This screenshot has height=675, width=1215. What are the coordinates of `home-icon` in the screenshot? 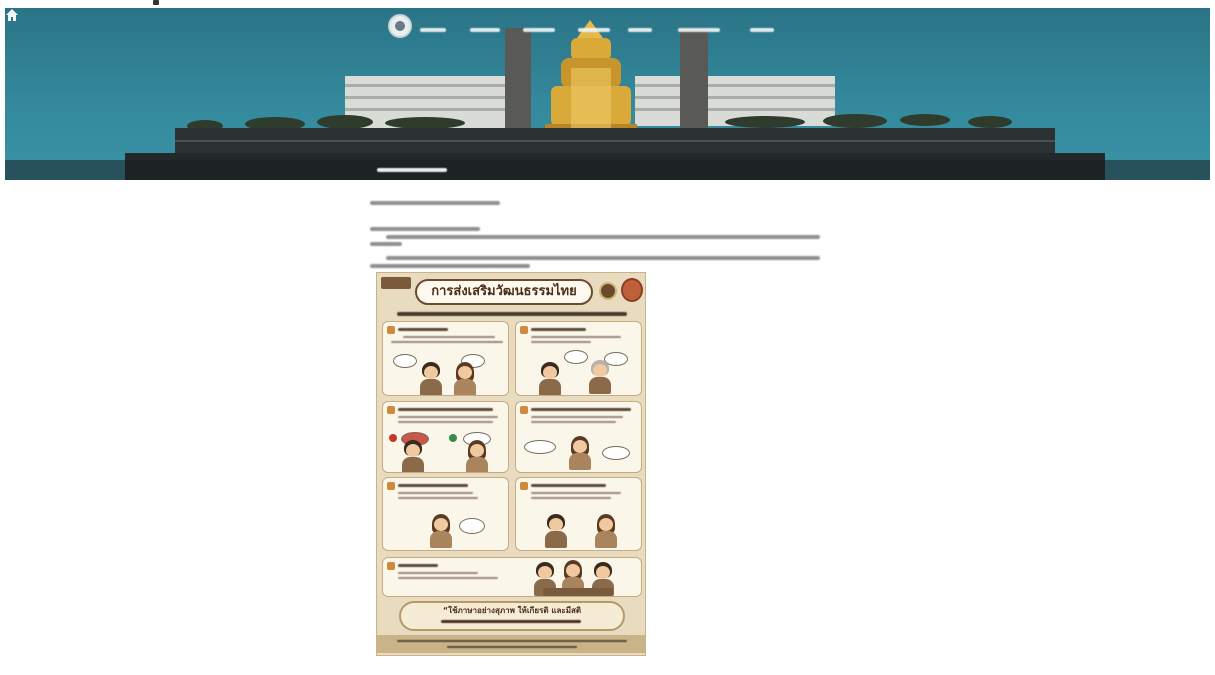 It's located at (12, 15).